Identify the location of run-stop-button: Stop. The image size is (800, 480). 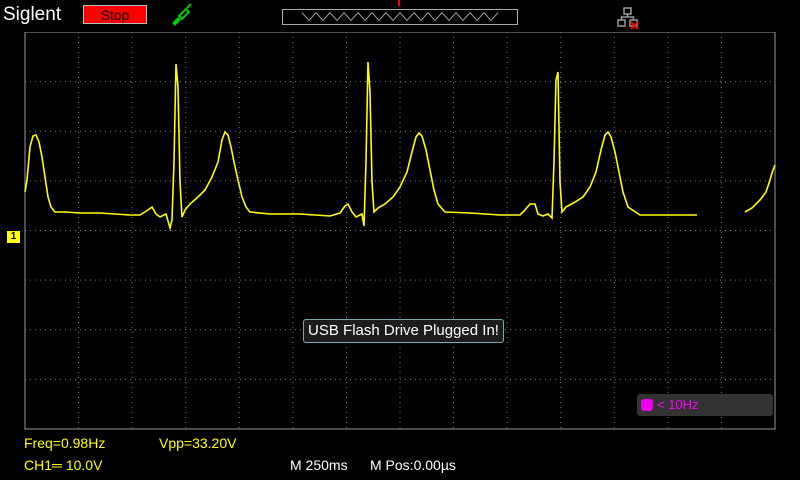
(115, 14).